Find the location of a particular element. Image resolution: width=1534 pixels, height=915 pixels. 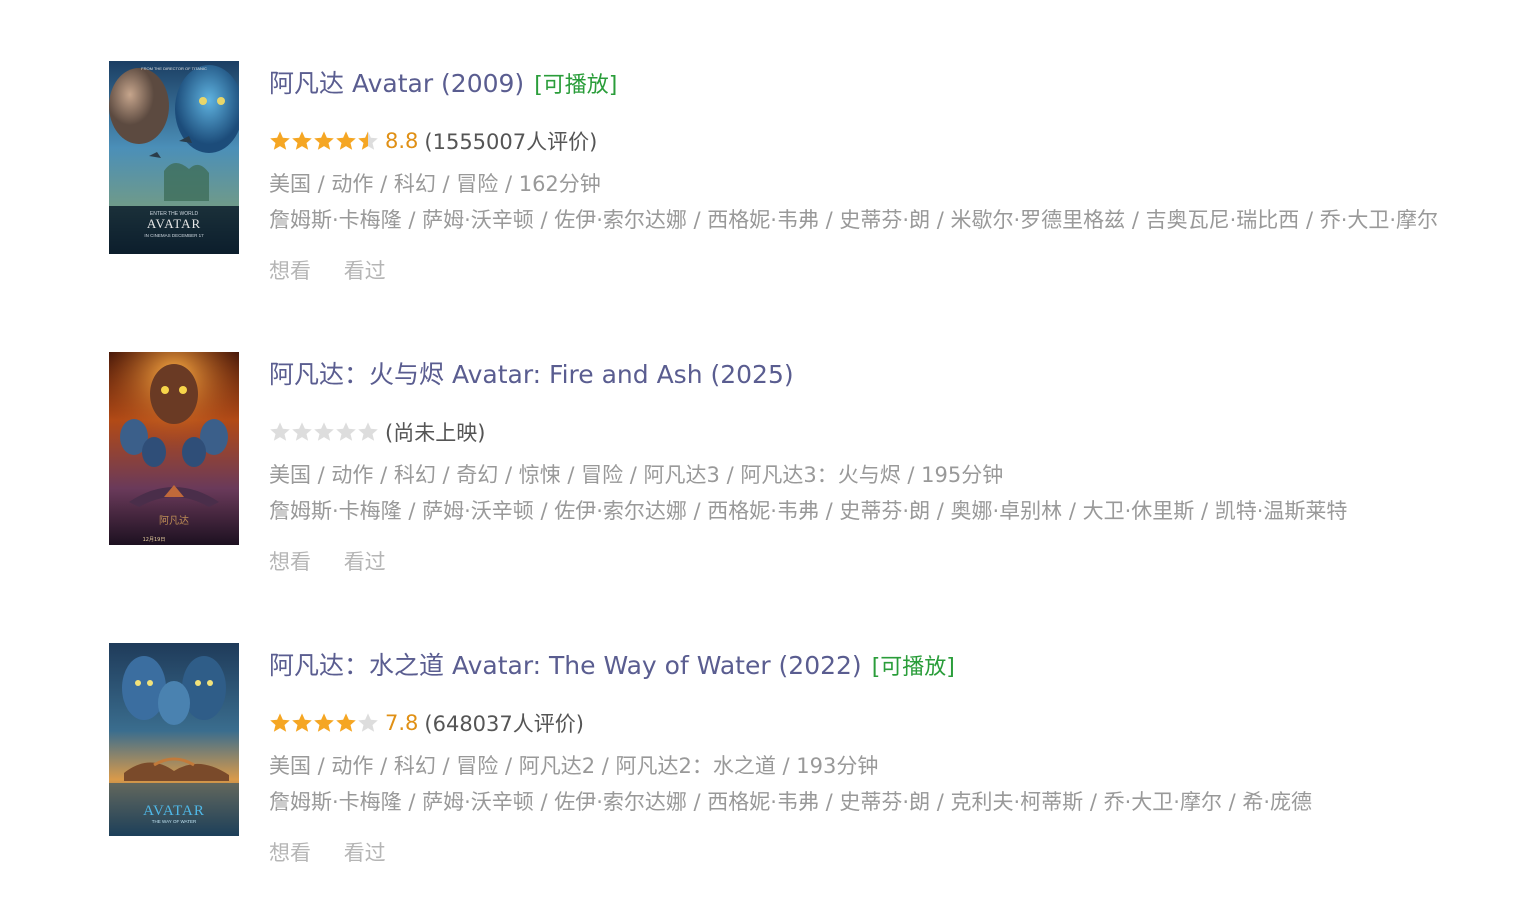

svg-text: FROM THE DIRECTOR OF TITANIC is located at coordinates (174, 68).